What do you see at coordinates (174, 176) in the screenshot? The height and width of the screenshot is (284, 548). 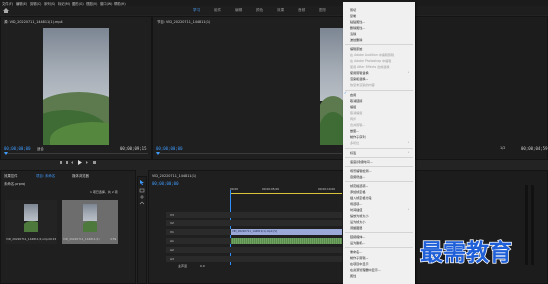 I see `timeline-title: VID_20220711_144811(1)` at bounding box center [174, 176].